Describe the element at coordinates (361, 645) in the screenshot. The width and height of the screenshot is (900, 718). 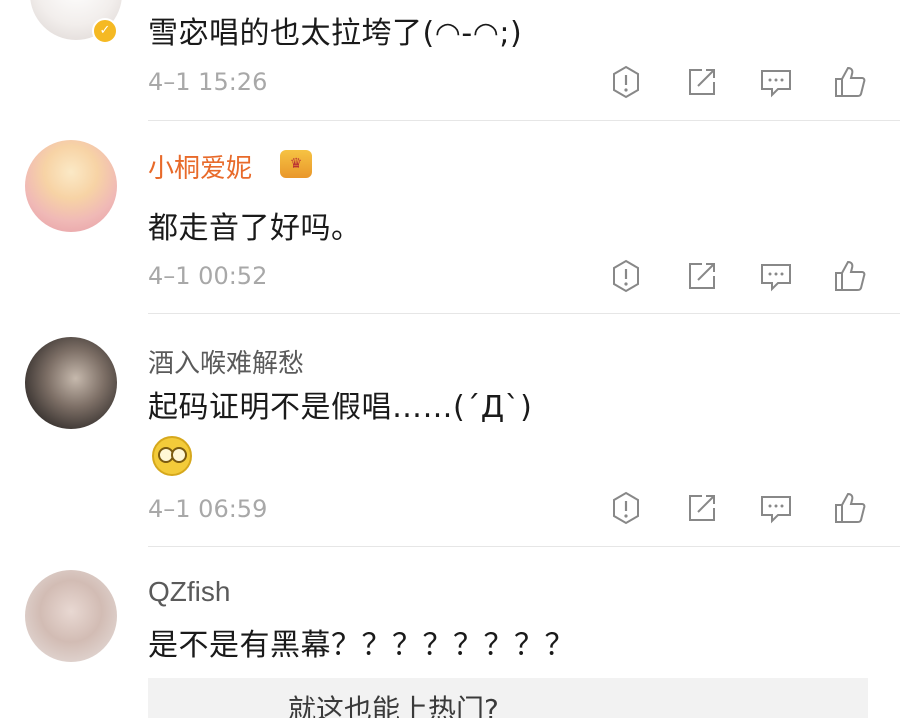
I see `comment-text: 是不是有黑幕？？？？？？？？` at that location.